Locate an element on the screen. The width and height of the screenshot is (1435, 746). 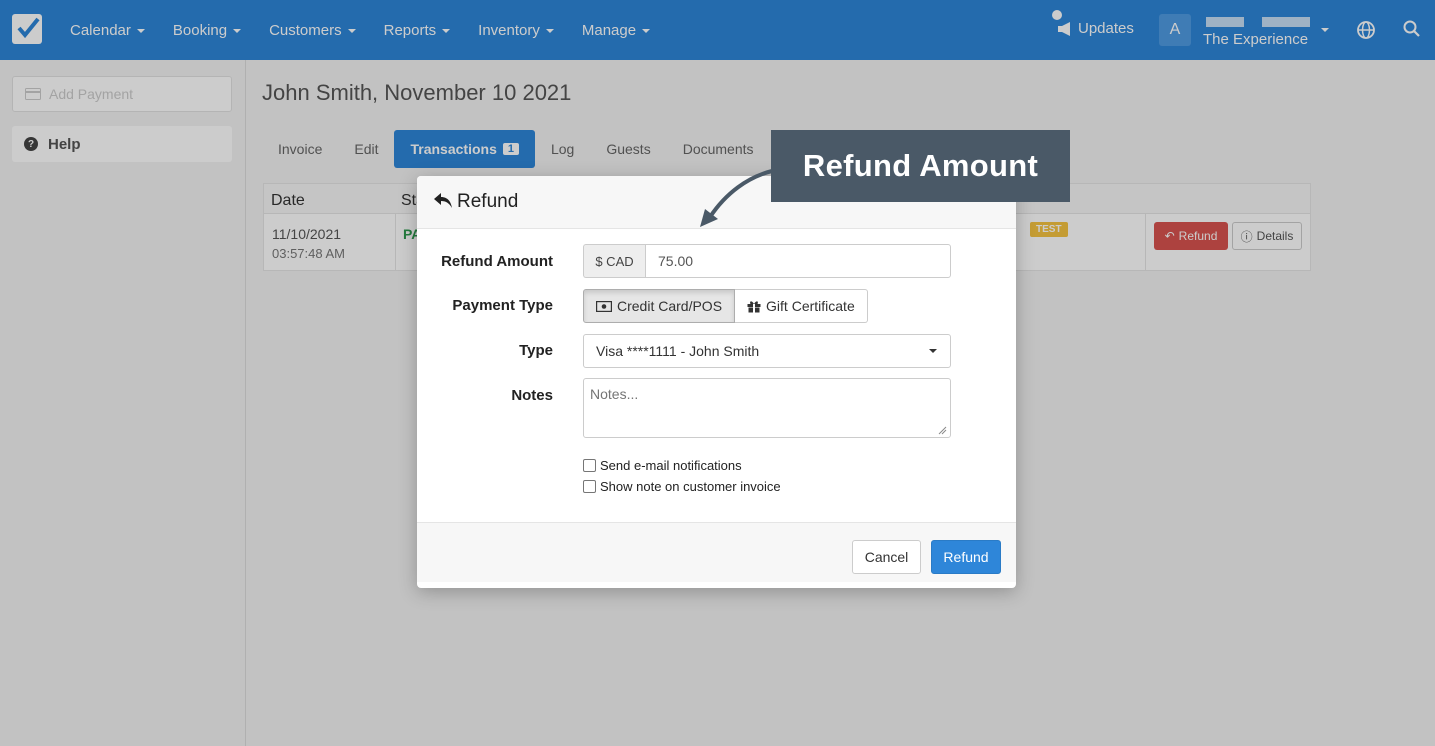
notes-label: Notes is located at coordinates (532, 395).